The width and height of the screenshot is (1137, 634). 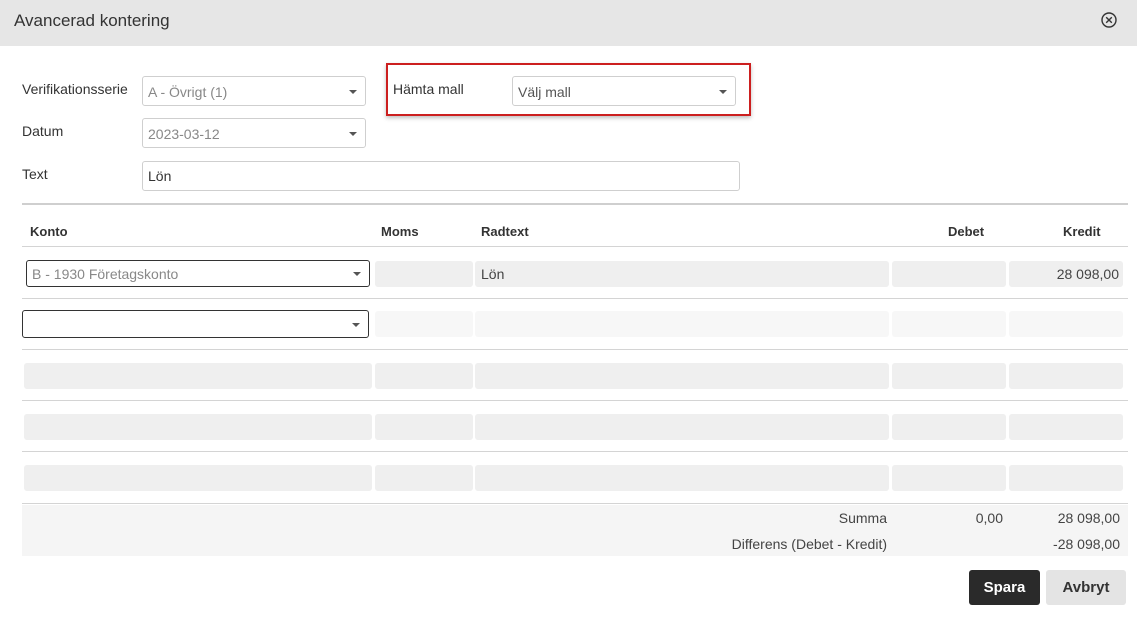 What do you see at coordinates (43, 131) in the screenshot?
I see `date-label: Datum` at bounding box center [43, 131].